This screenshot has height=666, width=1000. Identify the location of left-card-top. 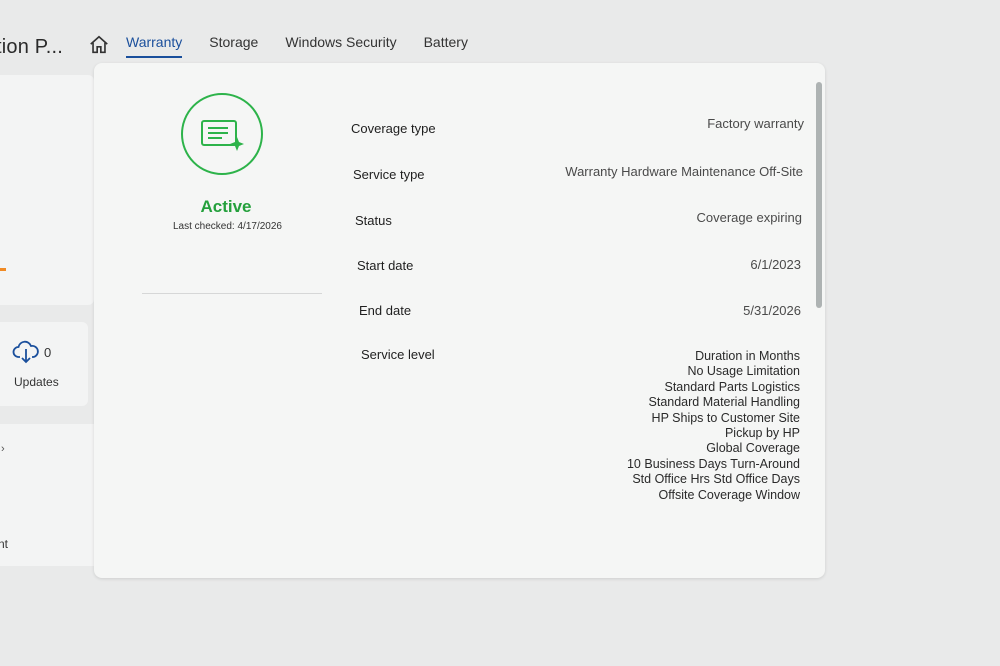
(47, 190).